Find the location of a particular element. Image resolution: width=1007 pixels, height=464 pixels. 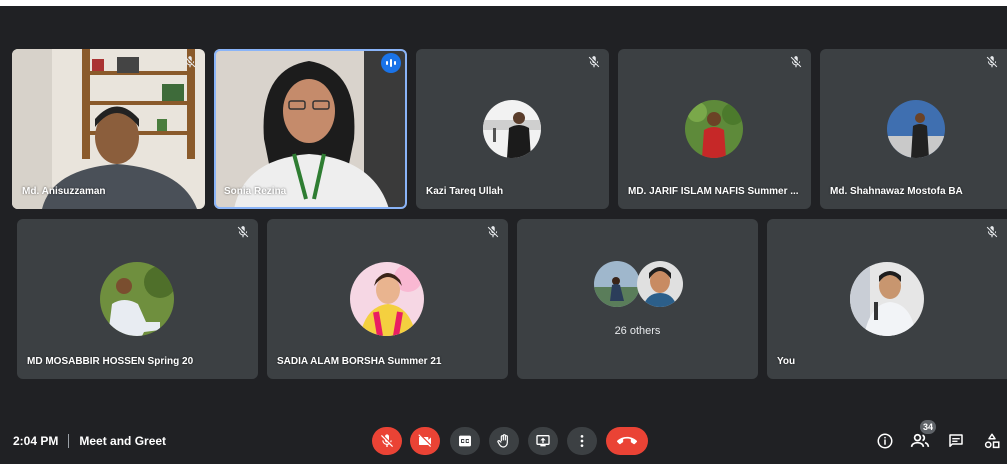

activities-button is located at coordinates (992, 441).